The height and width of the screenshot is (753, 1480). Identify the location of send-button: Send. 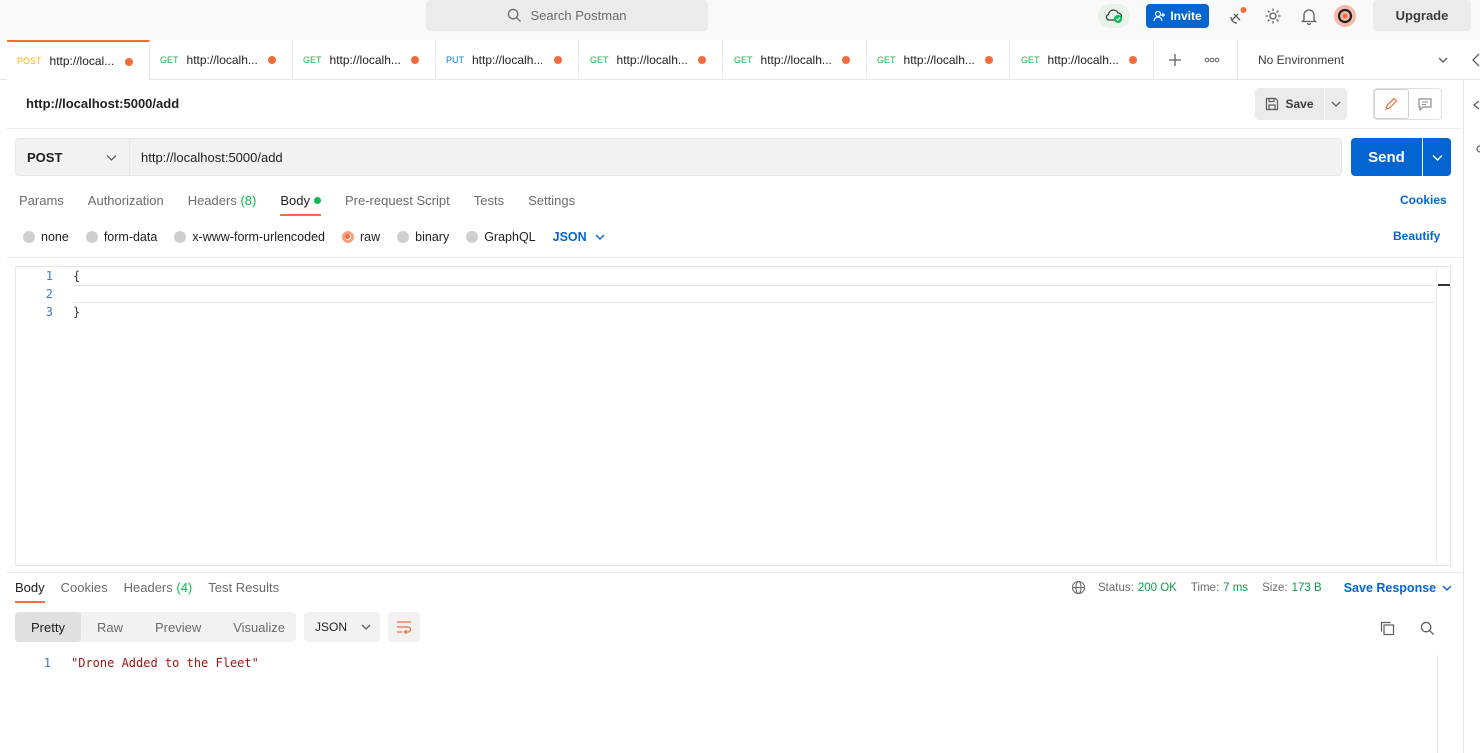
(1386, 157).